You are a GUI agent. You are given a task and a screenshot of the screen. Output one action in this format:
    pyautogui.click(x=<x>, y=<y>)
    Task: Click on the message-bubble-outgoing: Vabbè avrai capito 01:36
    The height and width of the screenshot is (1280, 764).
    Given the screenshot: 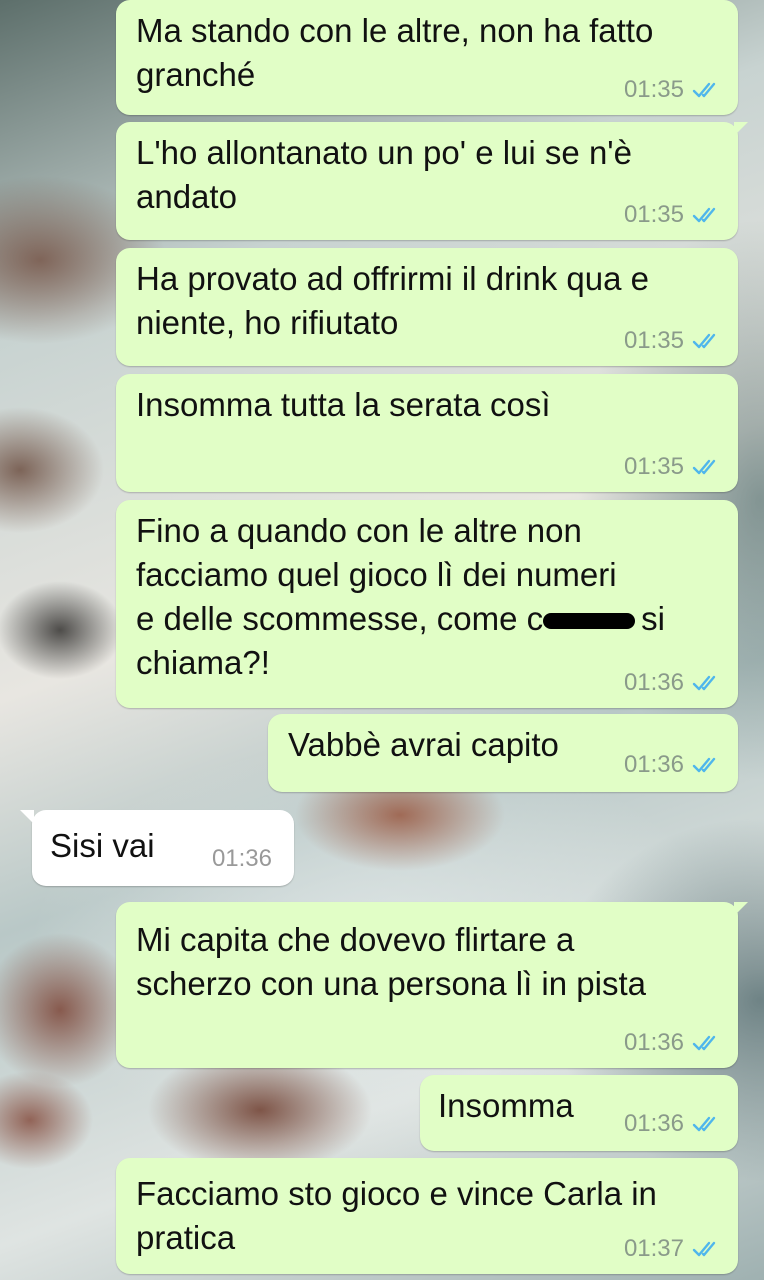 What is the action you would take?
    pyautogui.click(x=503, y=753)
    